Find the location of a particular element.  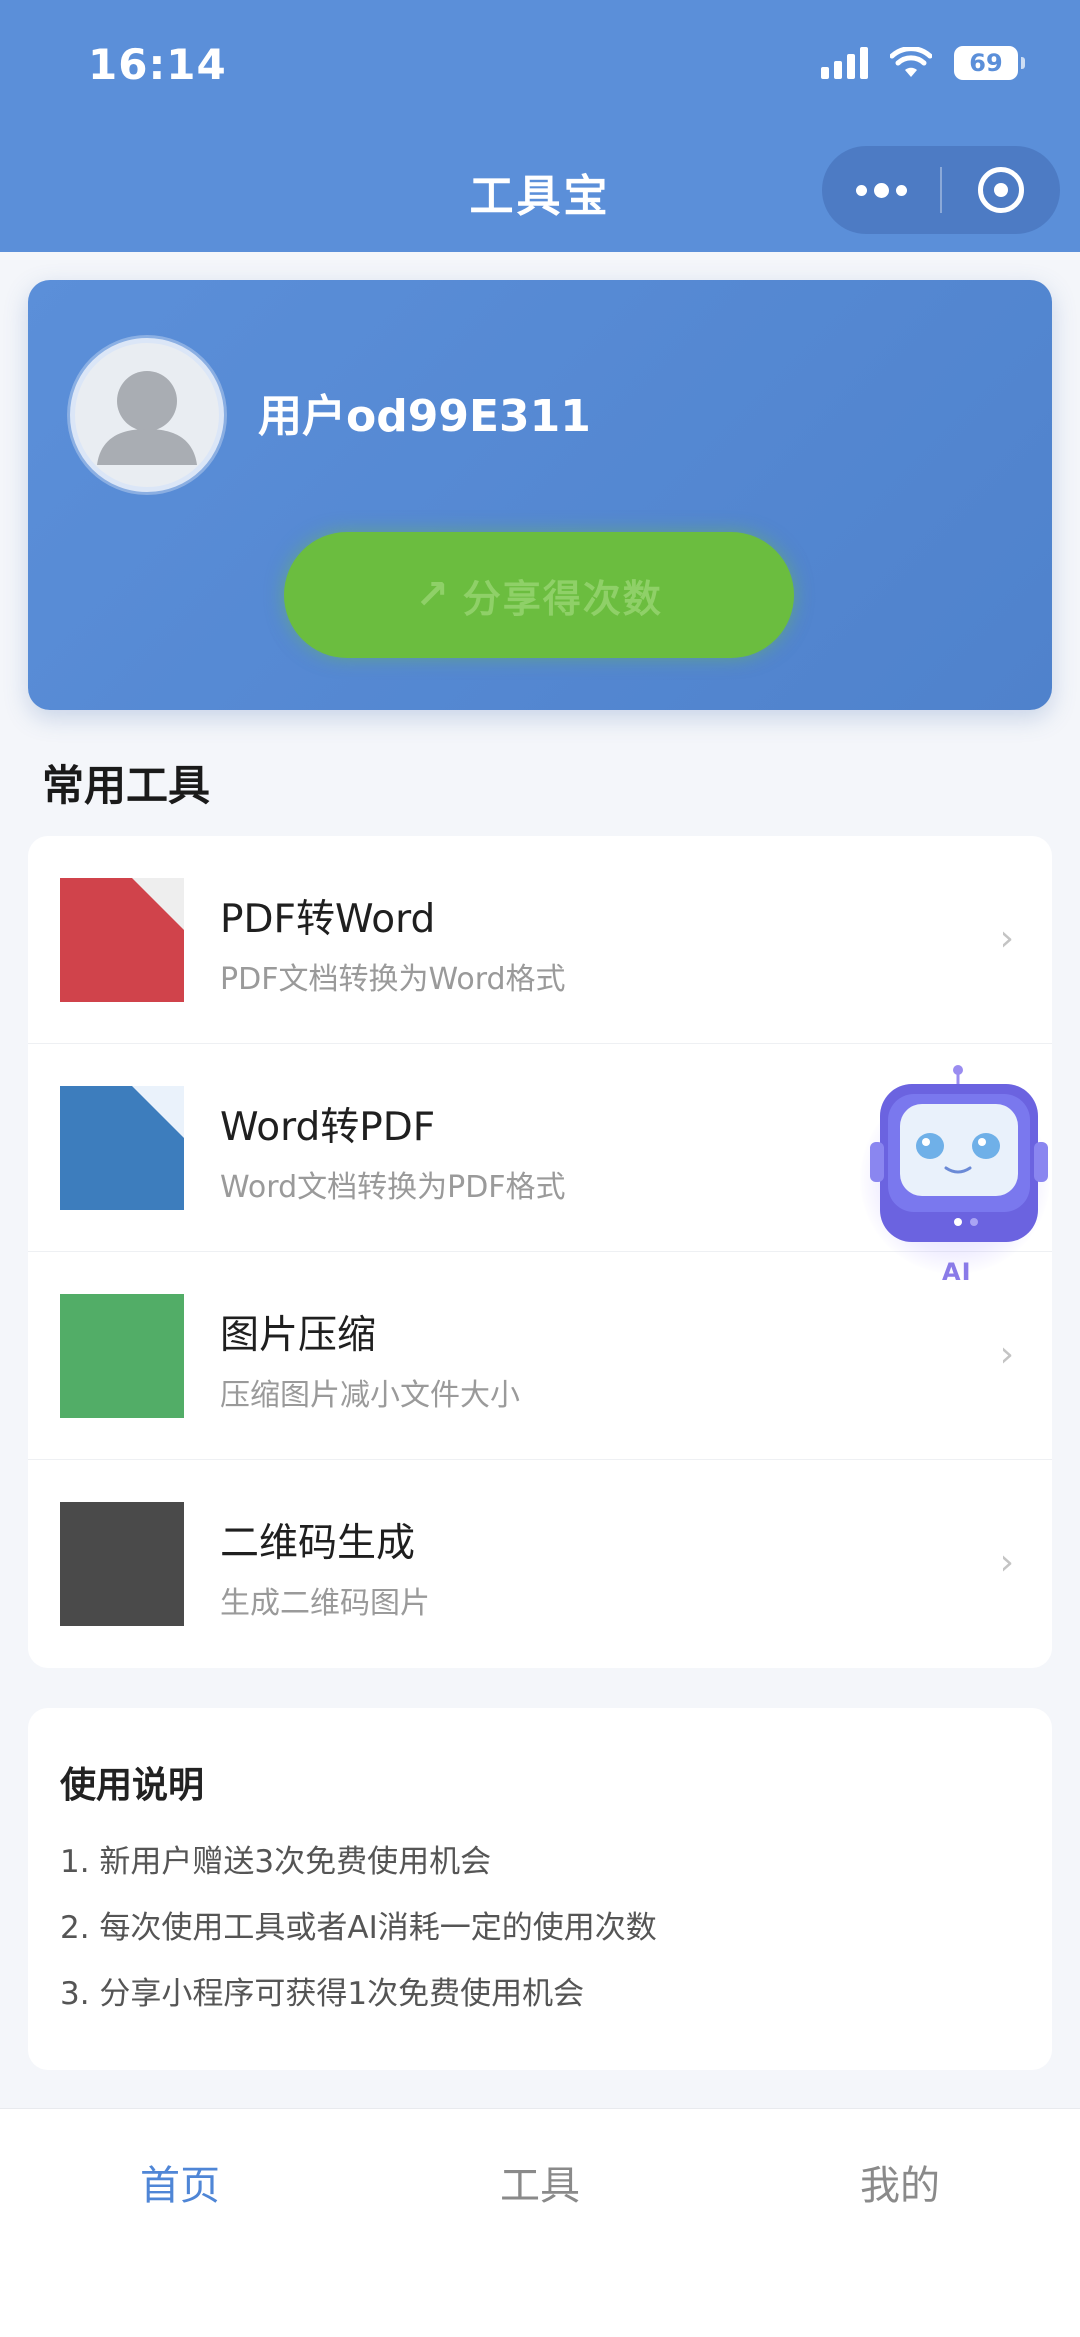

tool-name: PDF转Word is located at coordinates (328, 919).